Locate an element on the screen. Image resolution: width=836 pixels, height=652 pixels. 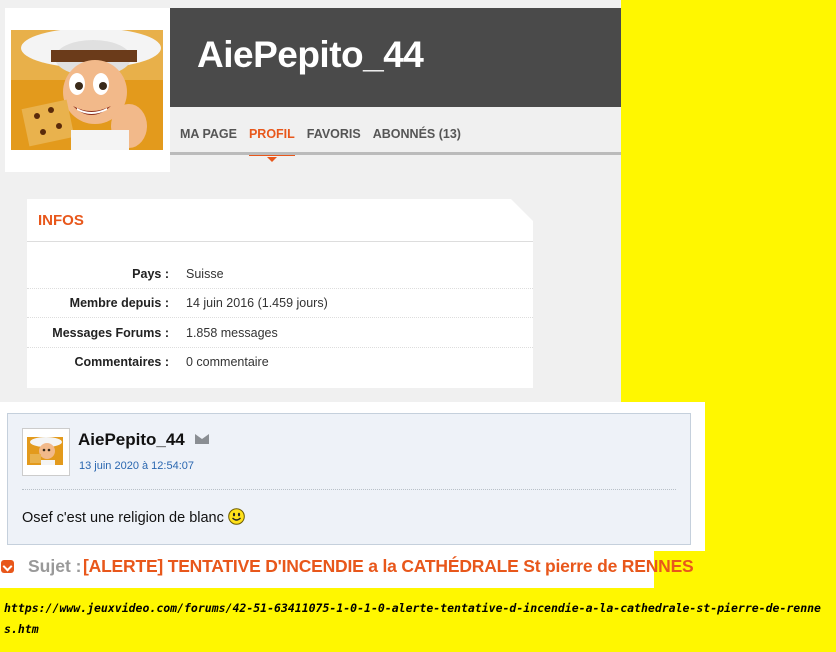
info-value: 1.858 messages is located at coordinates (232, 333).